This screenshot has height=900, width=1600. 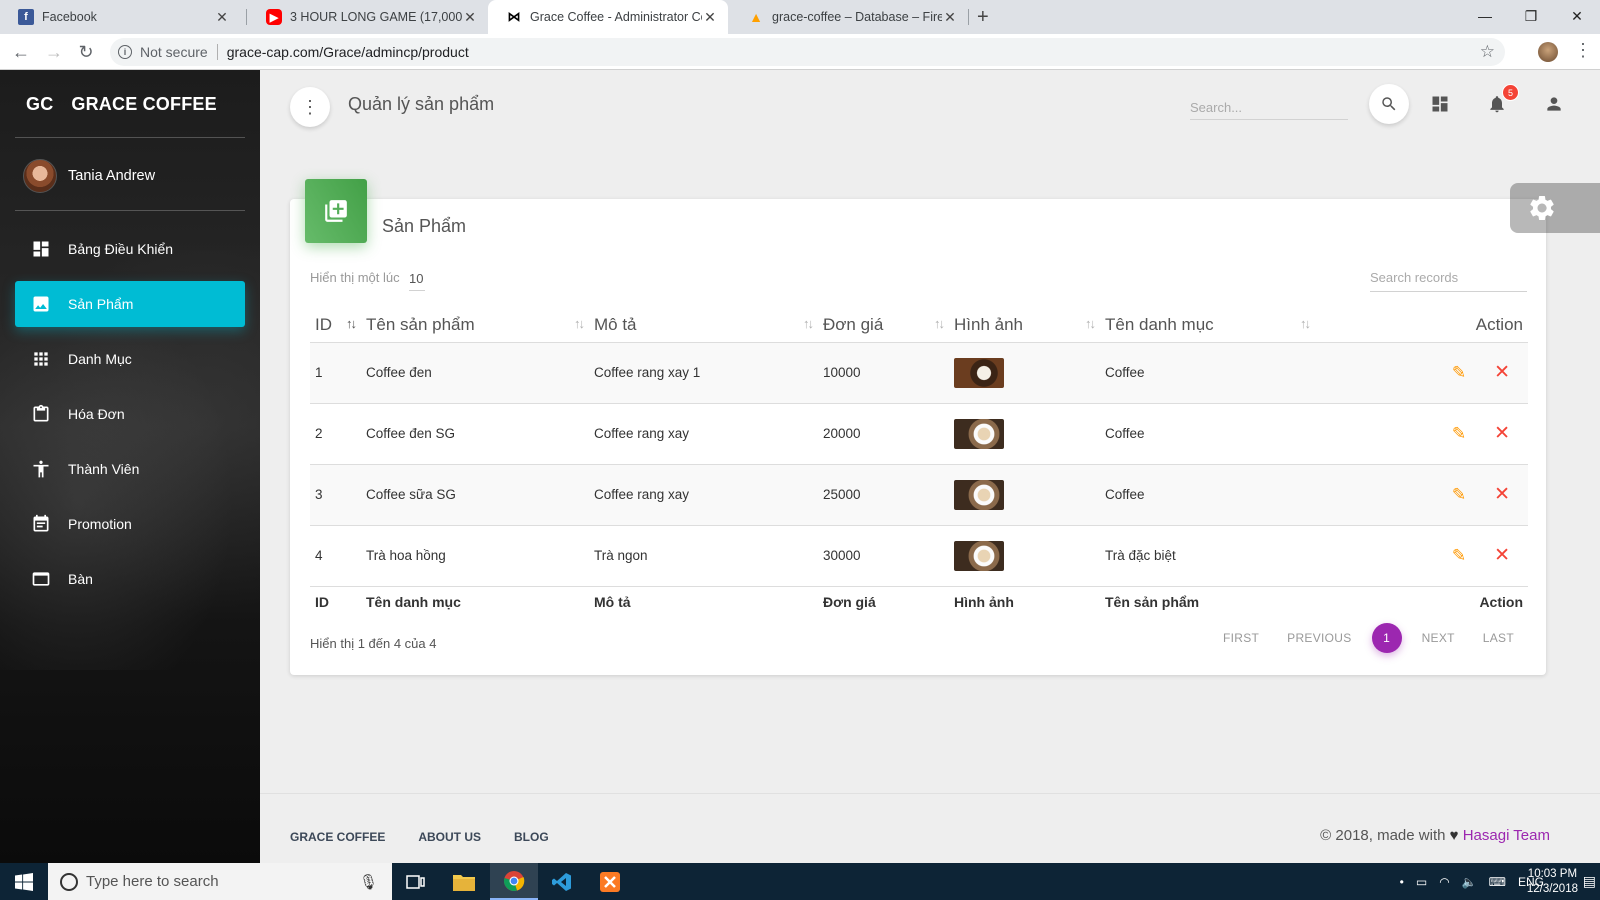 What do you see at coordinates (1531, 16) in the screenshot?
I see `restore-window-icon: ❐` at bounding box center [1531, 16].